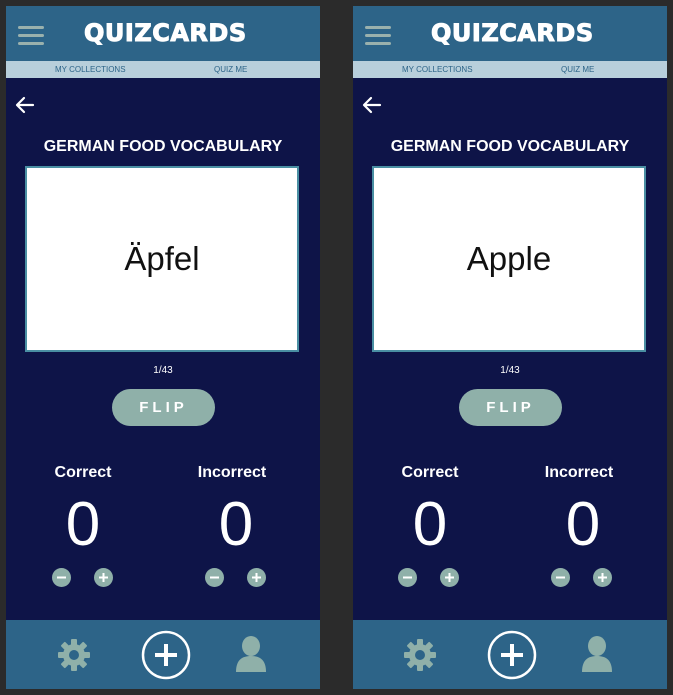  I want to click on flashcard: Apple, so click(509, 259).